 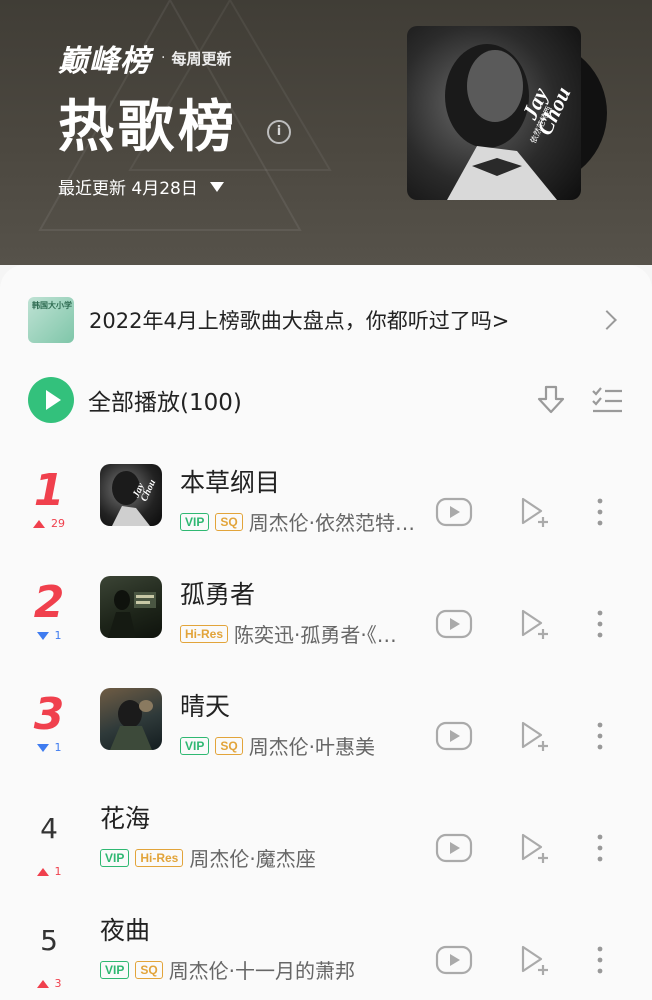 I want to click on brand-name: 巅峰榜, so click(x=104, y=61).